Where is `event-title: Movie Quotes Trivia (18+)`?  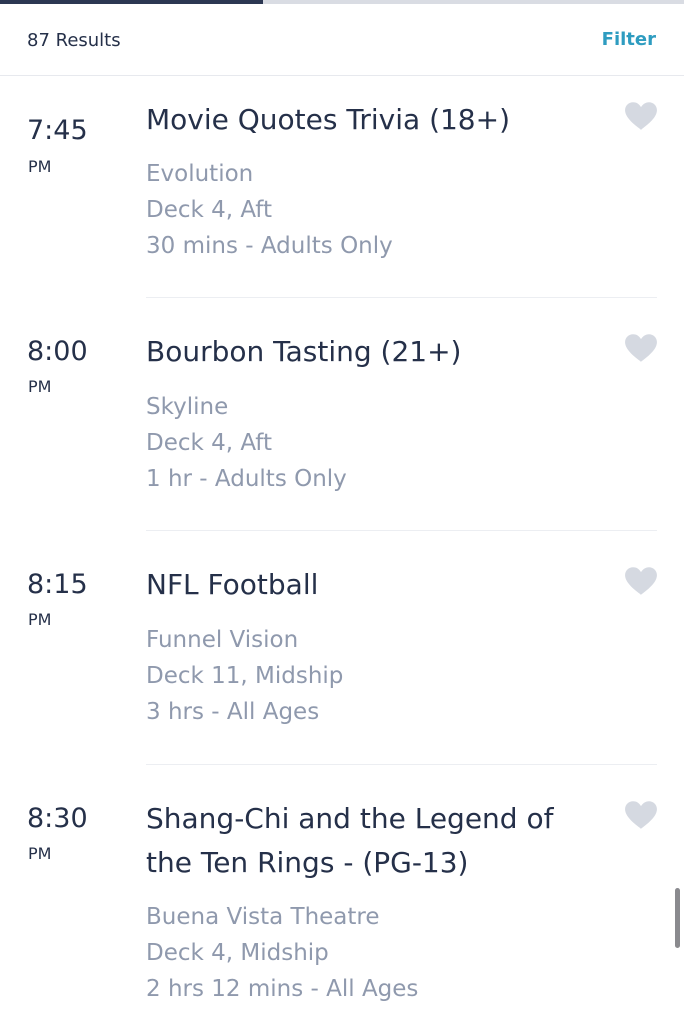 event-title: Movie Quotes Trivia (18+) is located at coordinates (328, 119).